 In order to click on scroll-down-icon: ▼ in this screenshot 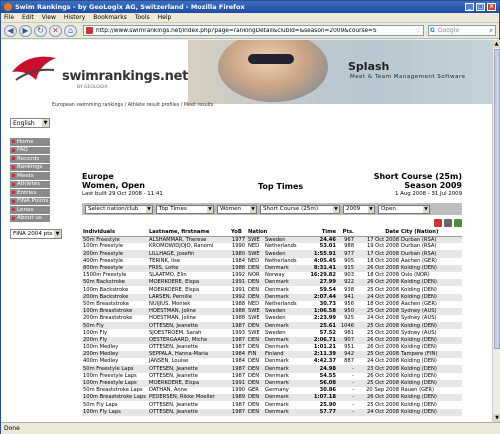, I will do `click(496, 418)`.